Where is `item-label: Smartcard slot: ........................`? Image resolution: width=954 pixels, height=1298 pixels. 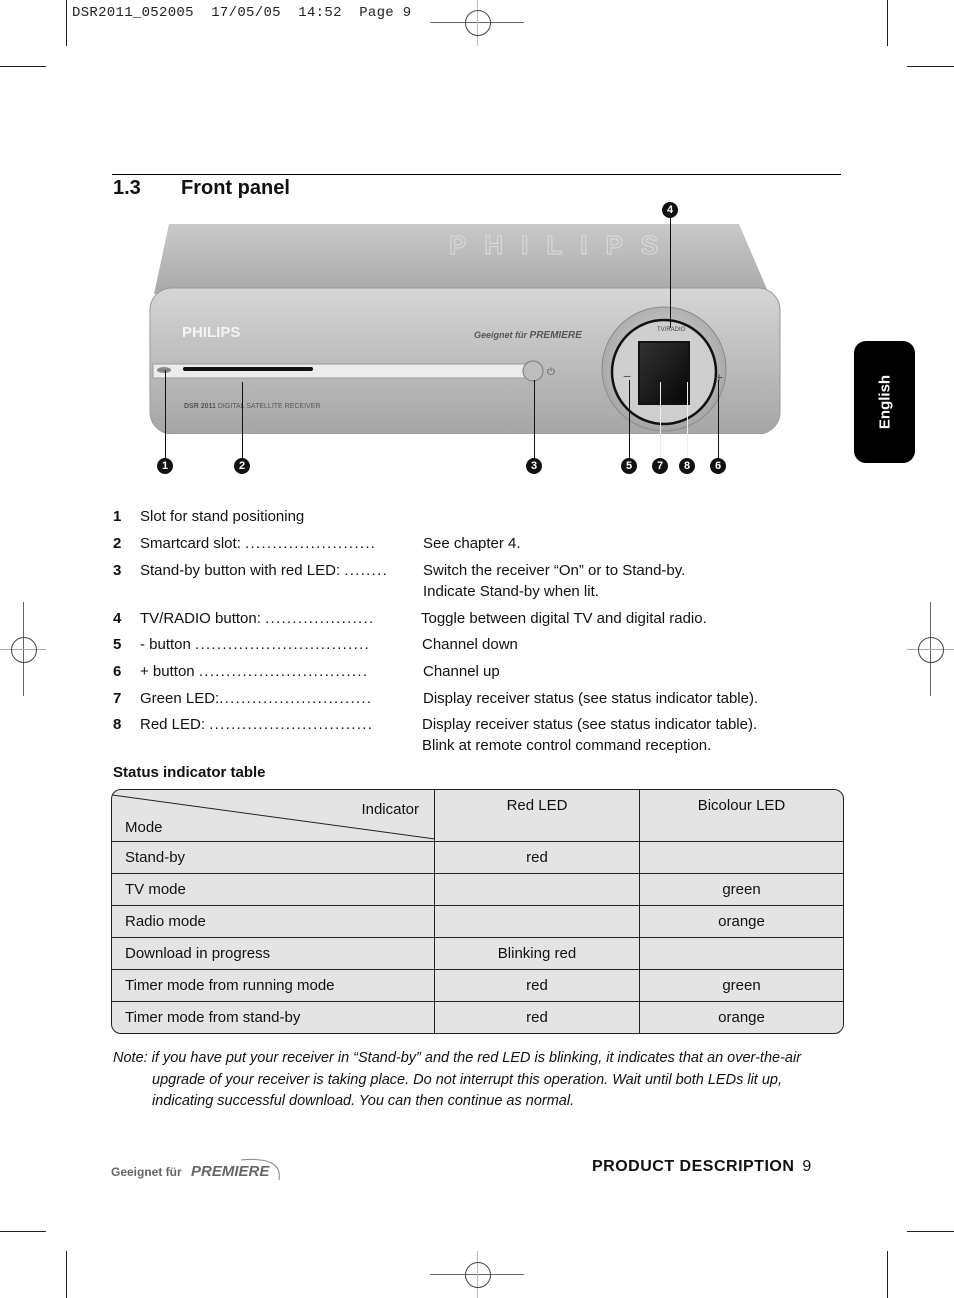 item-label: Smartcard slot: ........................ is located at coordinates (258, 543).